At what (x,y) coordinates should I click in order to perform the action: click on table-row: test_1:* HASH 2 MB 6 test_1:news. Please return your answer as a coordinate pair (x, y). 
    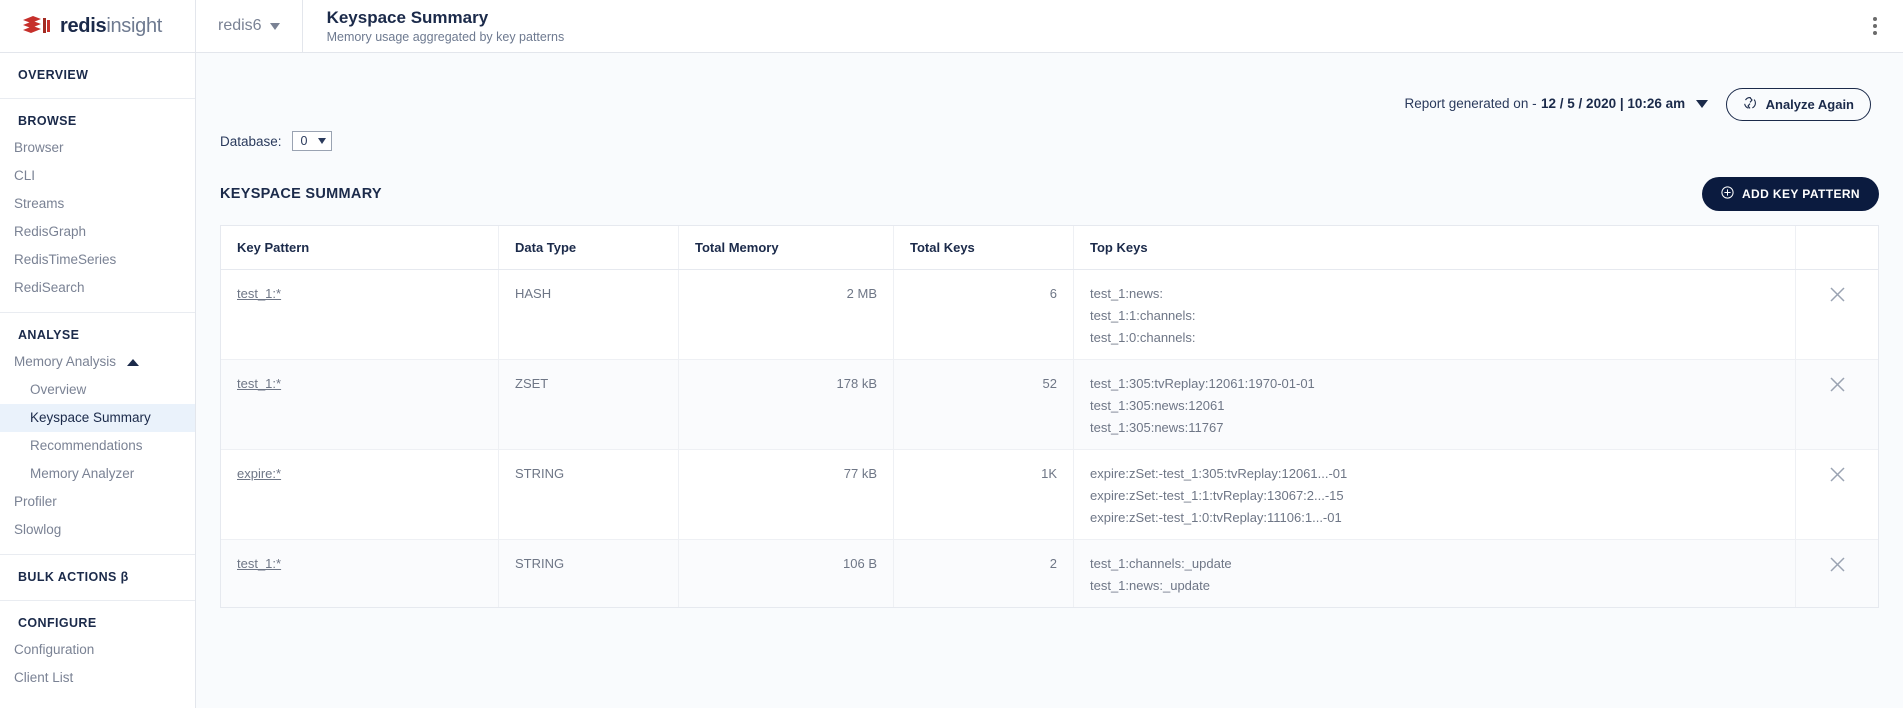
    Looking at the image, I should click on (1049, 315).